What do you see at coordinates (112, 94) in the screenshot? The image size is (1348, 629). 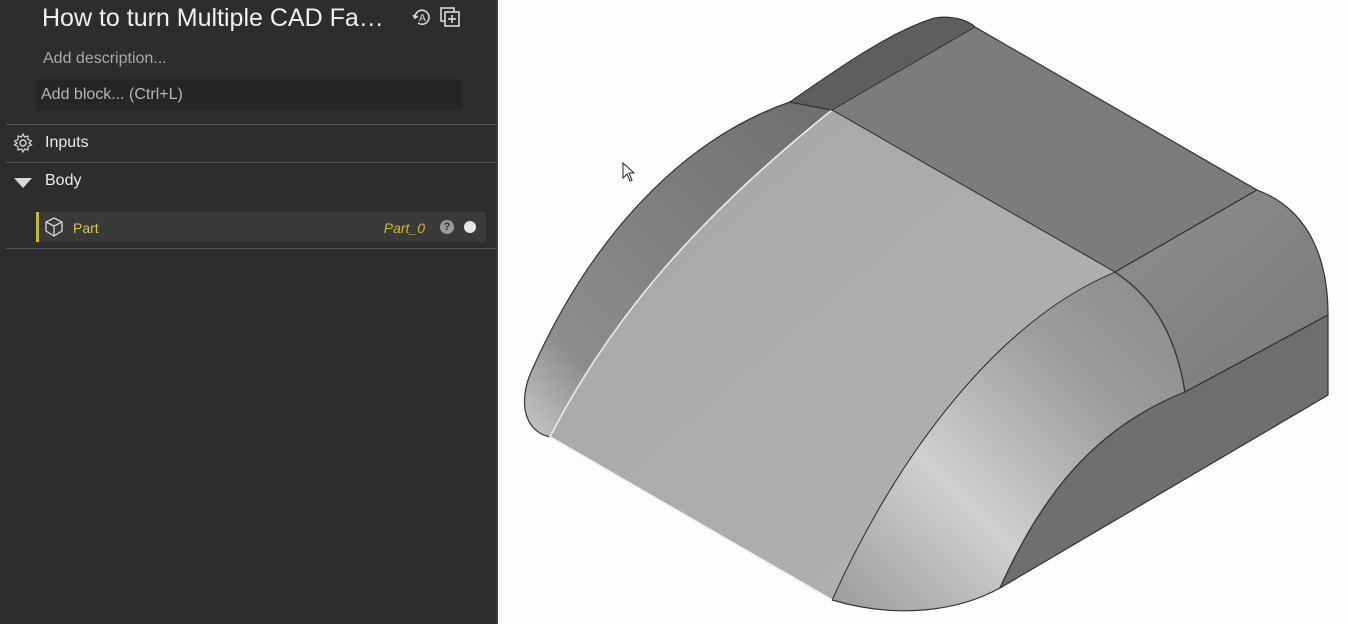 I see `add-block-placeholder: Add block... (Ctrl+L)` at bounding box center [112, 94].